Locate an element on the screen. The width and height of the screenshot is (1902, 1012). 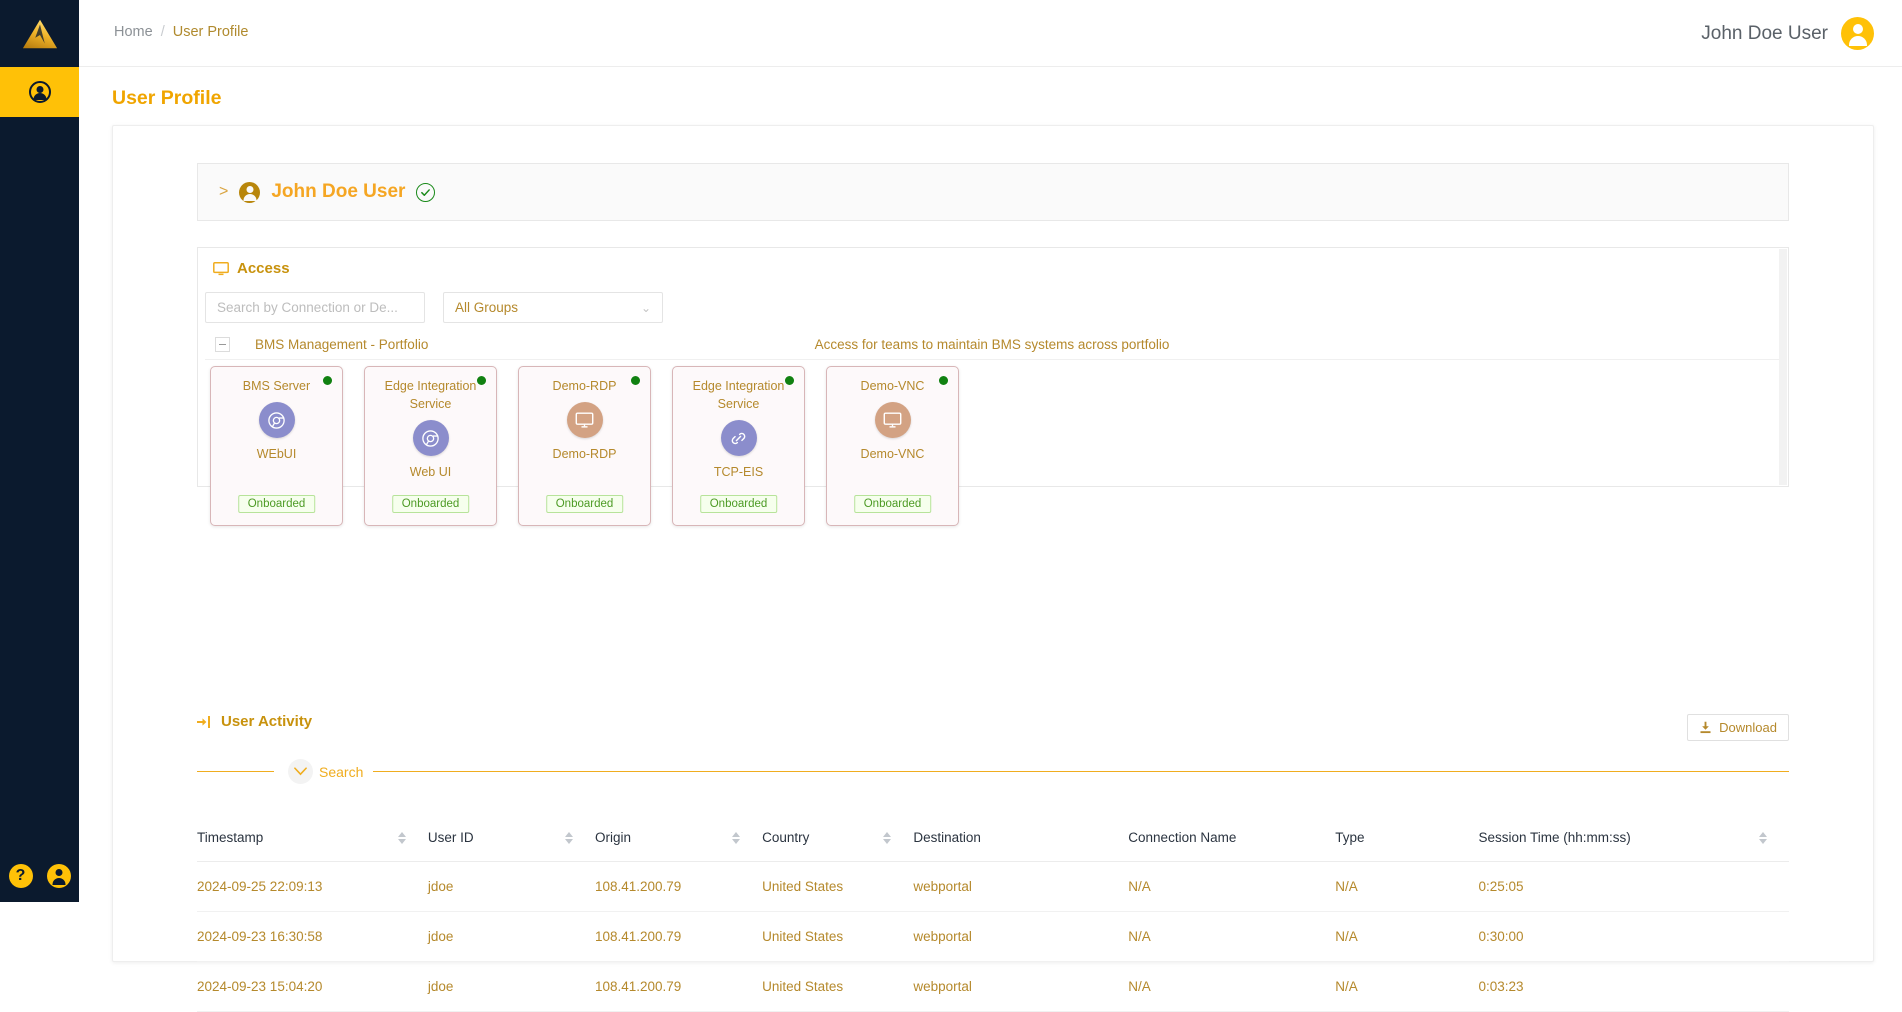
access-panel-scrollbar is located at coordinates (1783, 367).